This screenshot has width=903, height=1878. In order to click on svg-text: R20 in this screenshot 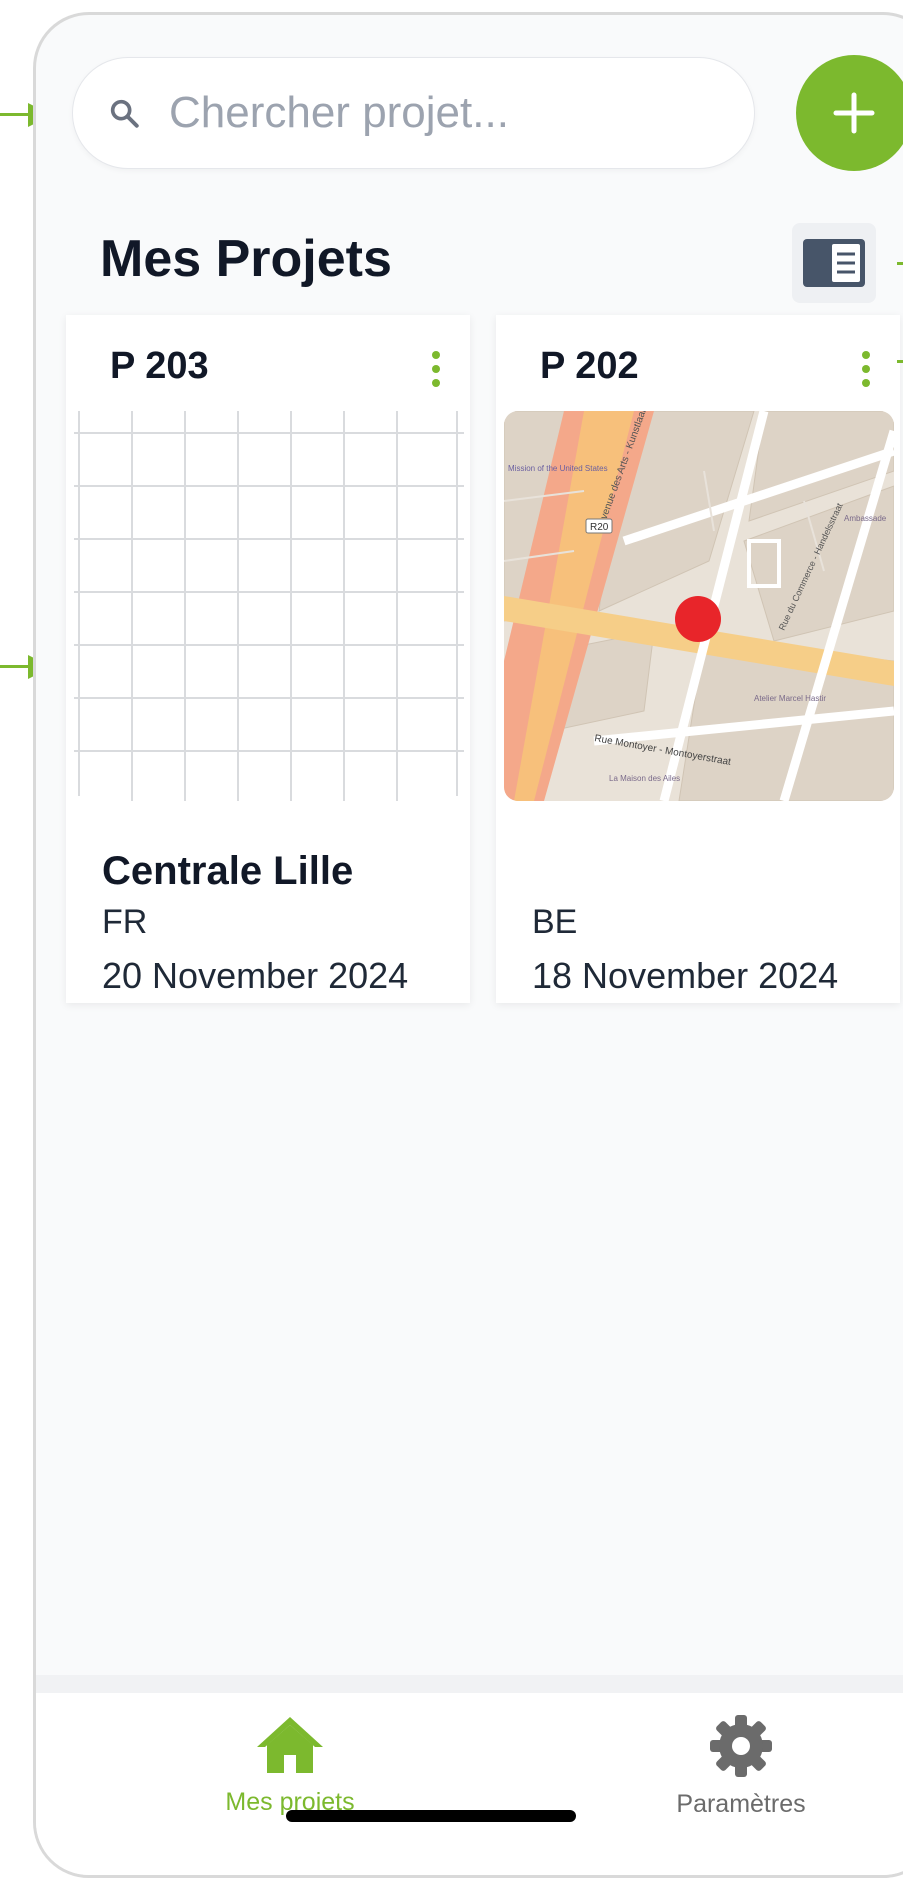, I will do `click(599, 527)`.